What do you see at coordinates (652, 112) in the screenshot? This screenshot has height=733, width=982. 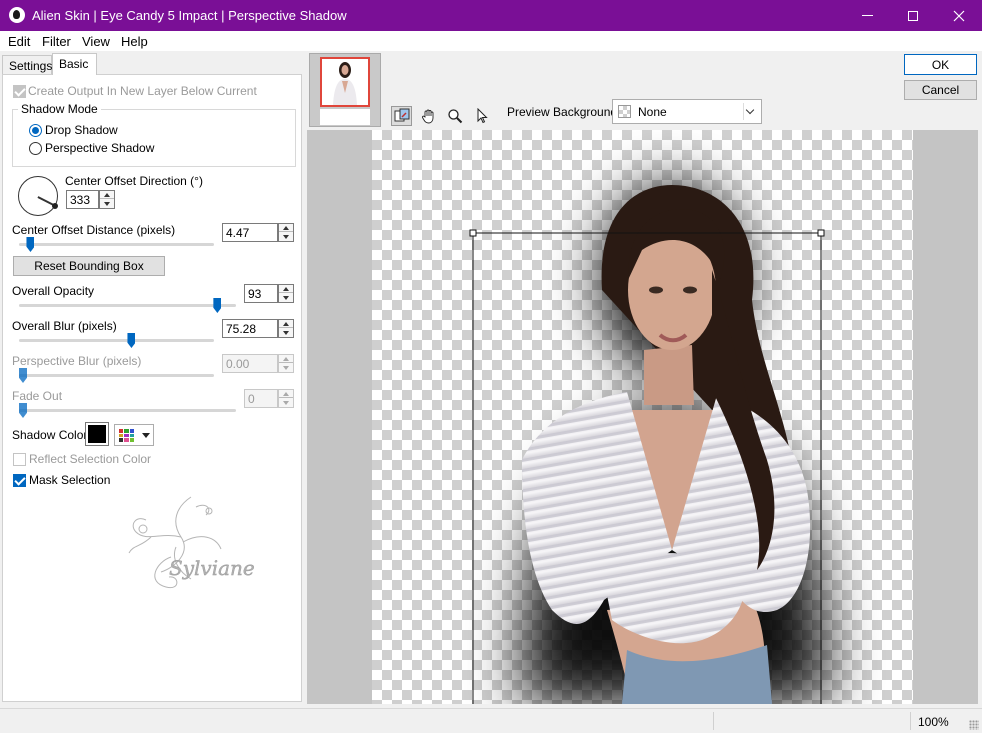 I see `preview-background-value: None` at bounding box center [652, 112].